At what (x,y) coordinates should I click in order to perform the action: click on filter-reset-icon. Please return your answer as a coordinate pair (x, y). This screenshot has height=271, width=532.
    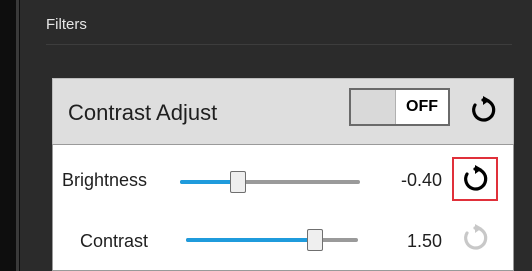
    Looking at the image, I should click on (483, 110).